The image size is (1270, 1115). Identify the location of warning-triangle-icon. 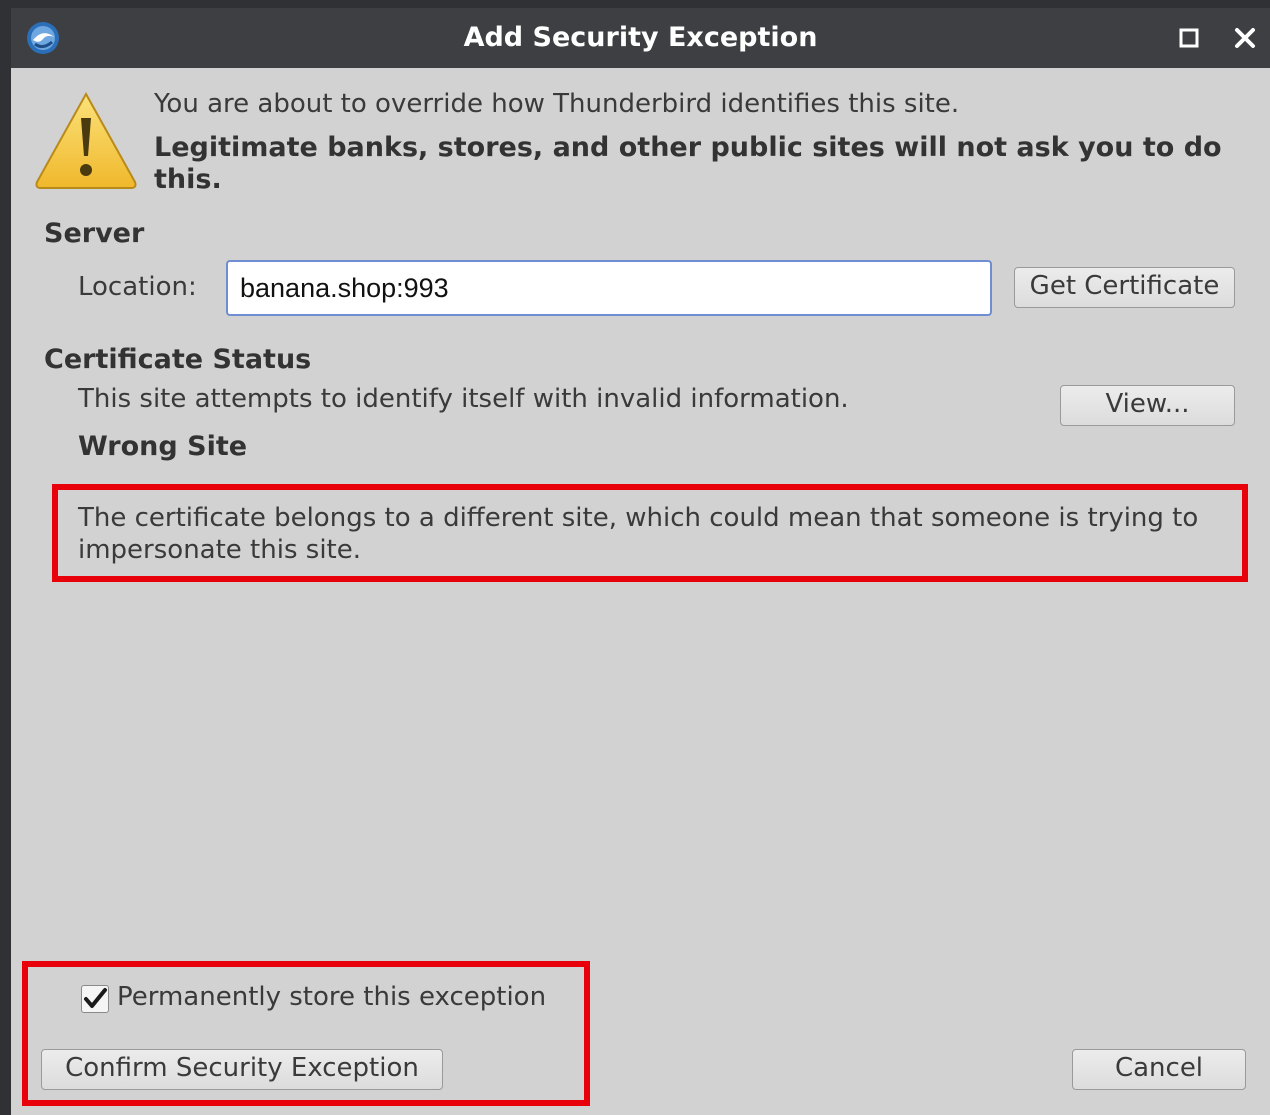
(86, 140).